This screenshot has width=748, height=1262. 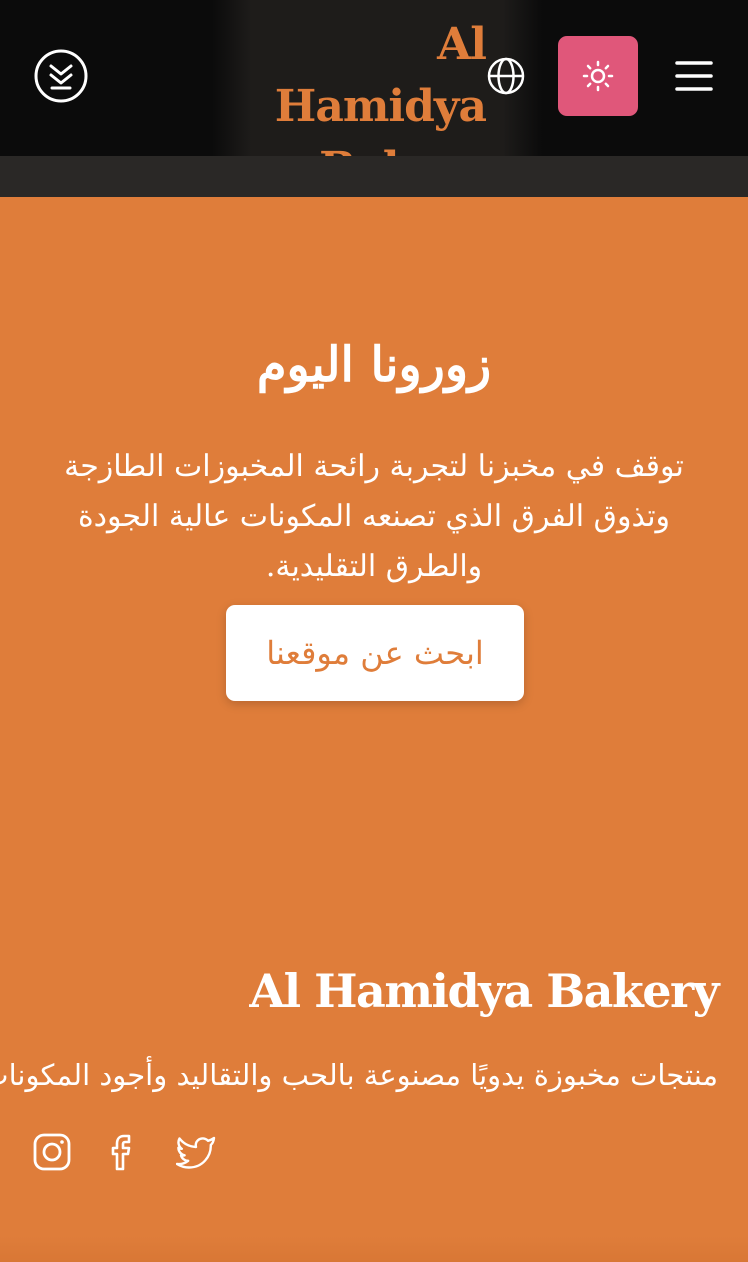 I want to click on twitter-icon, so click(x=195, y=1152).